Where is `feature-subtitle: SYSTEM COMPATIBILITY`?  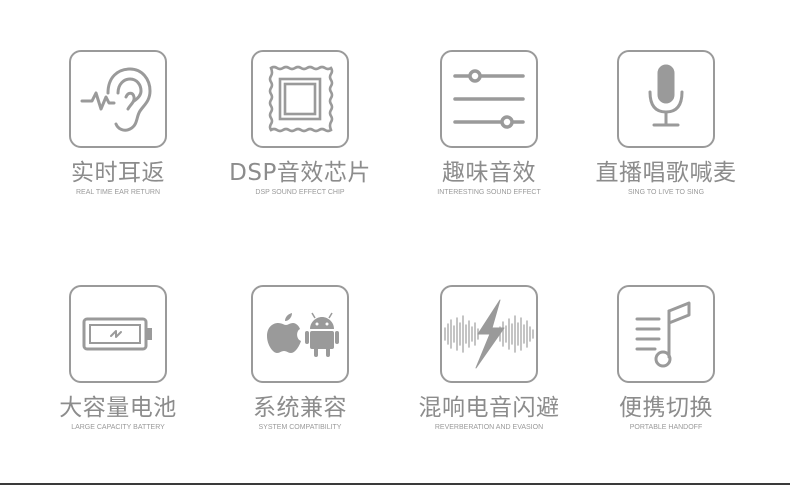 feature-subtitle: SYSTEM COMPATIBILITY is located at coordinates (300, 427).